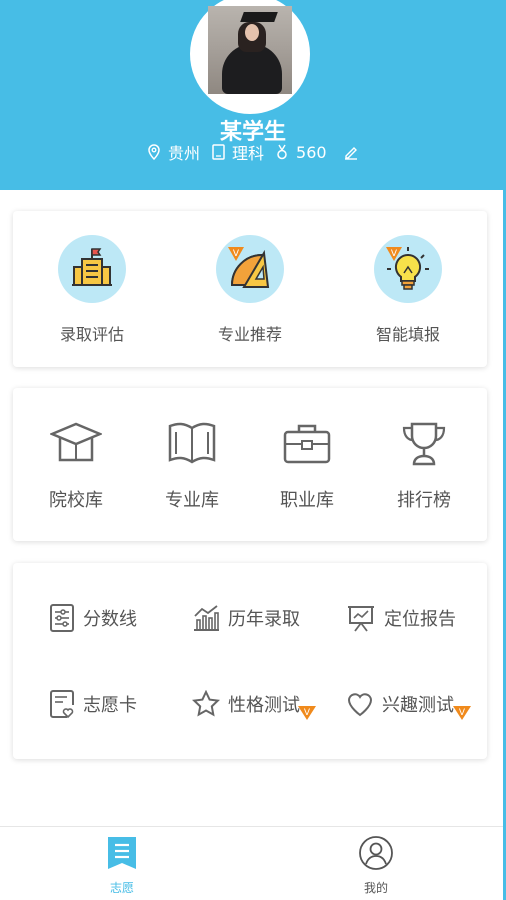 The image size is (506, 900). Describe the element at coordinates (206, 703) in the screenshot. I see `star-icon` at that location.